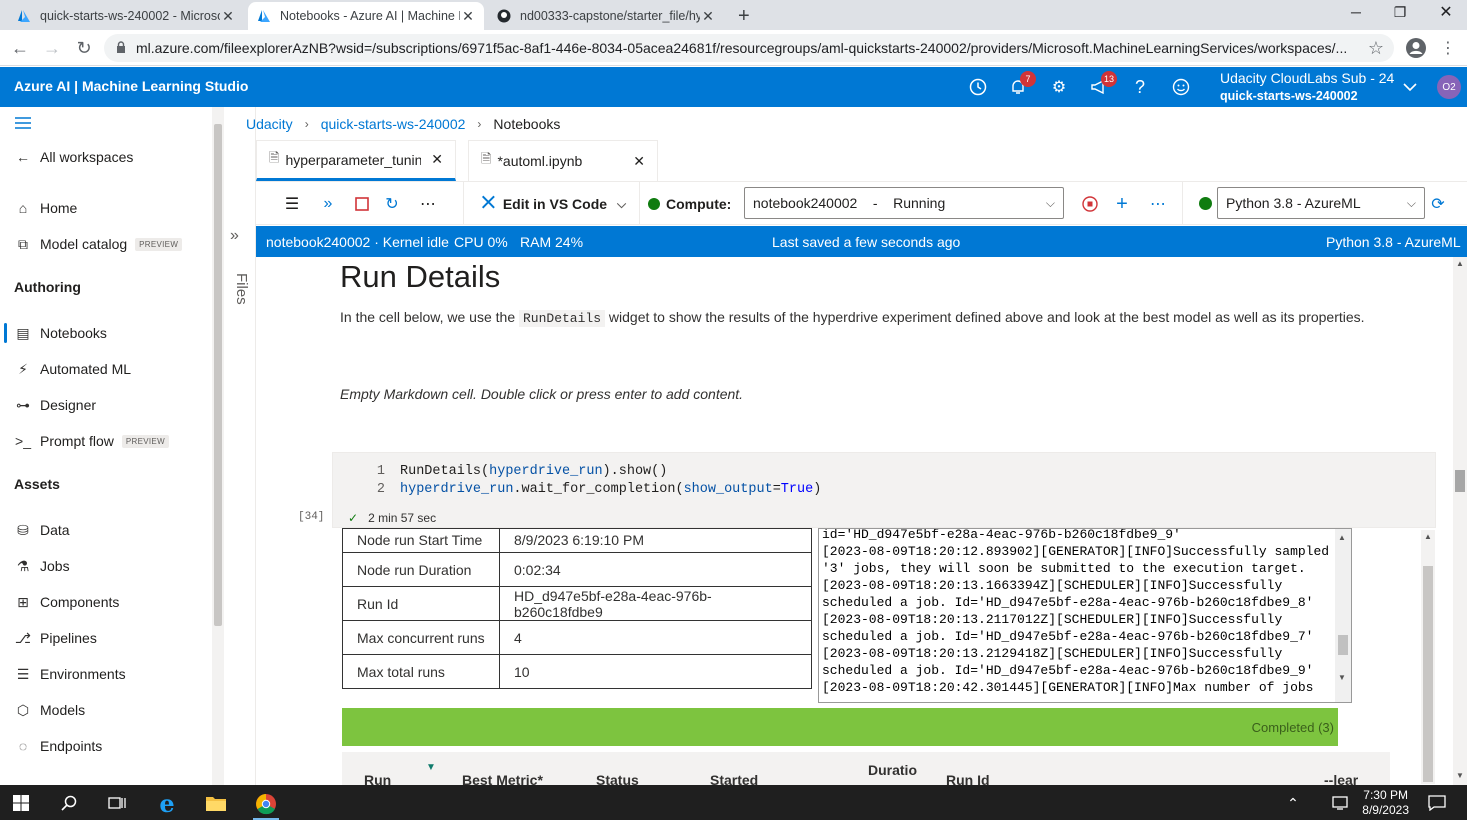 The image size is (1467, 820). What do you see at coordinates (377, 778) in the screenshot?
I see `column-run: Run` at bounding box center [377, 778].